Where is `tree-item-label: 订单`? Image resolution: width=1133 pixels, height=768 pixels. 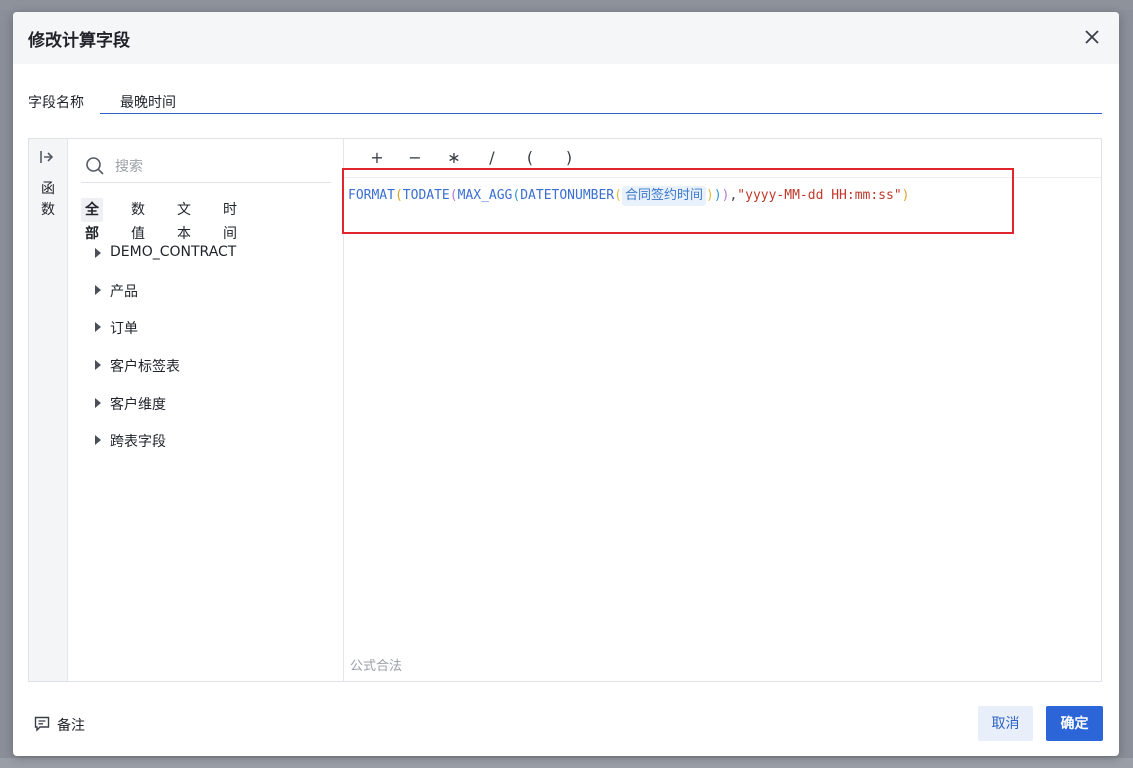
tree-item-label: 订单 is located at coordinates (124, 329).